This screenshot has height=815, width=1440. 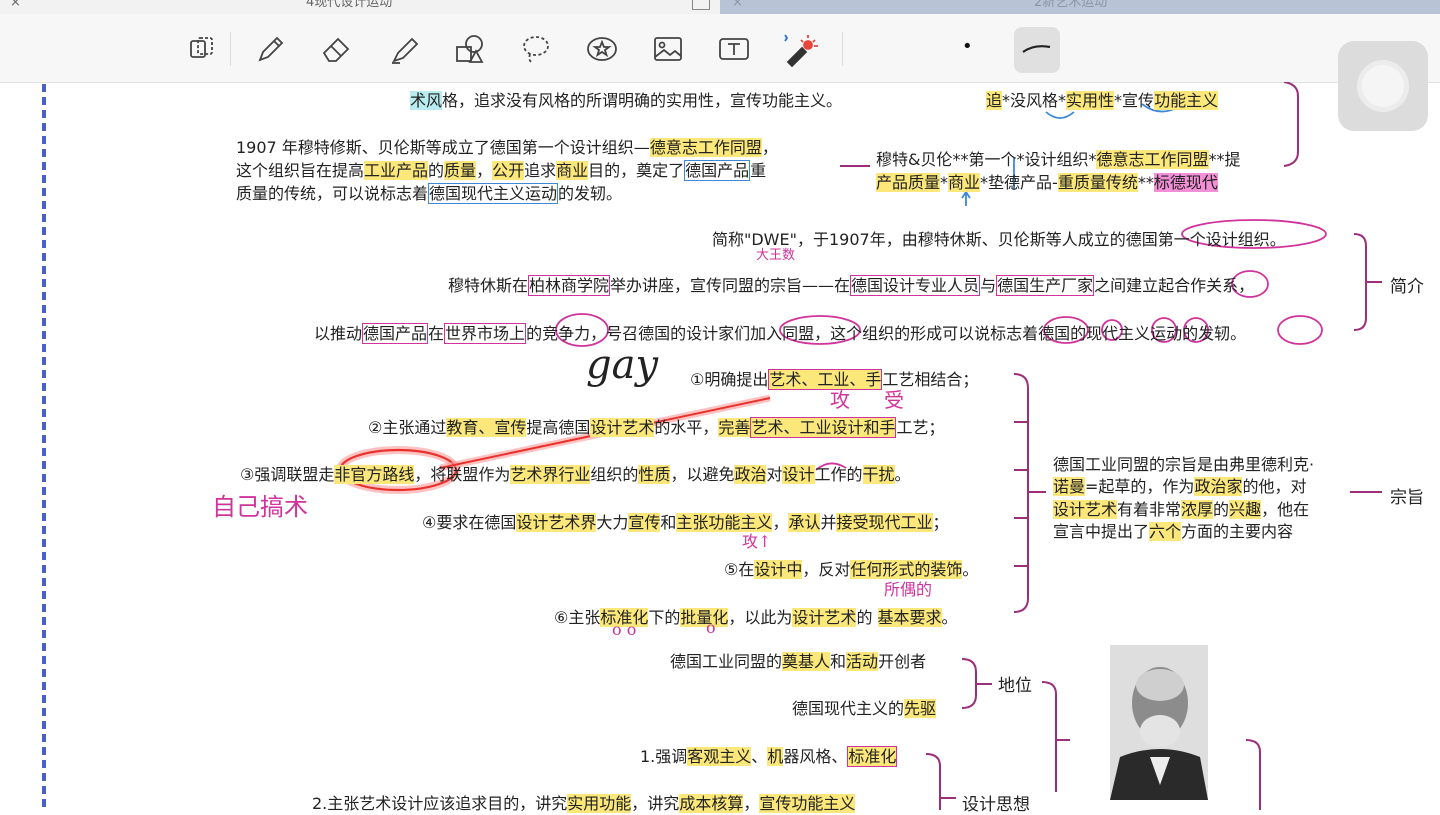 What do you see at coordinates (739, 569) in the screenshot?
I see `text: ⑤在` at bounding box center [739, 569].